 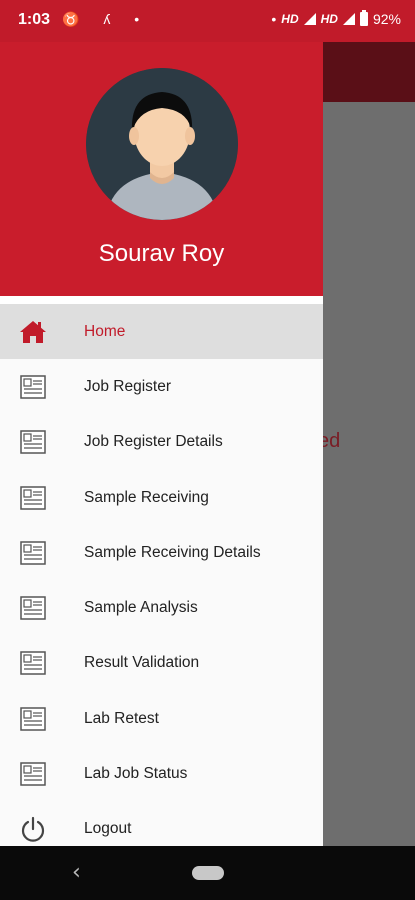 What do you see at coordinates (106, 19) in the screenshot?
I see `notification-icons: ♉ ʎ •` at bounding box center [106, 19].